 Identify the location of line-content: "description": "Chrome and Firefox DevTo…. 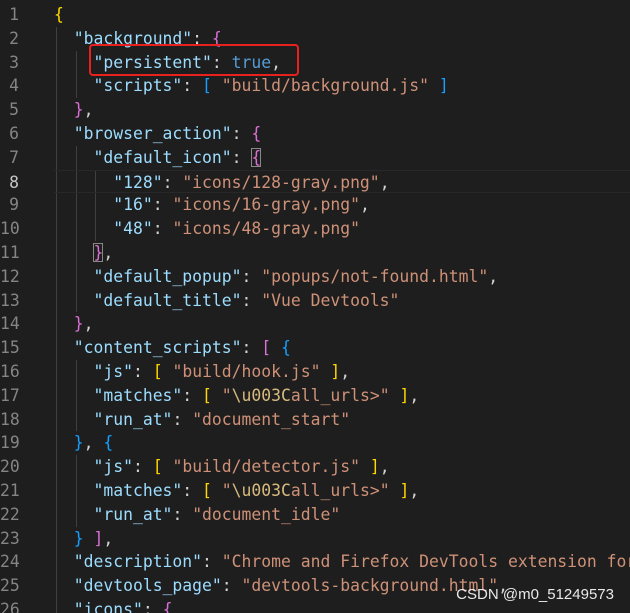
(342, 562).